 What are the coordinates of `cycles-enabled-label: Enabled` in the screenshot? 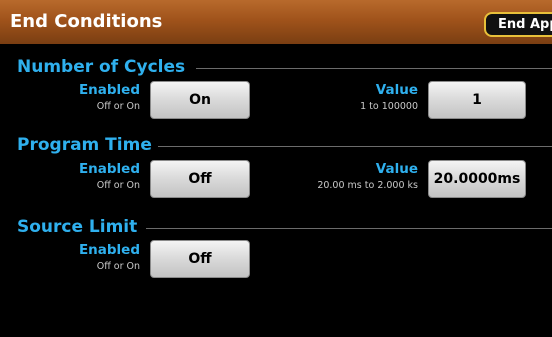 It's located at (109, 90).